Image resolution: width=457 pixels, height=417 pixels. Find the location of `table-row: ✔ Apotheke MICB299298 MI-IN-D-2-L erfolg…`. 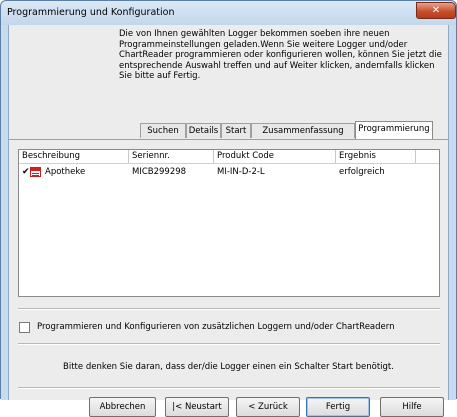

table-row: ✔ Apotheke MICB299298 MI-IN-D-2-L erfolg… is located at coordinates (229, 172).